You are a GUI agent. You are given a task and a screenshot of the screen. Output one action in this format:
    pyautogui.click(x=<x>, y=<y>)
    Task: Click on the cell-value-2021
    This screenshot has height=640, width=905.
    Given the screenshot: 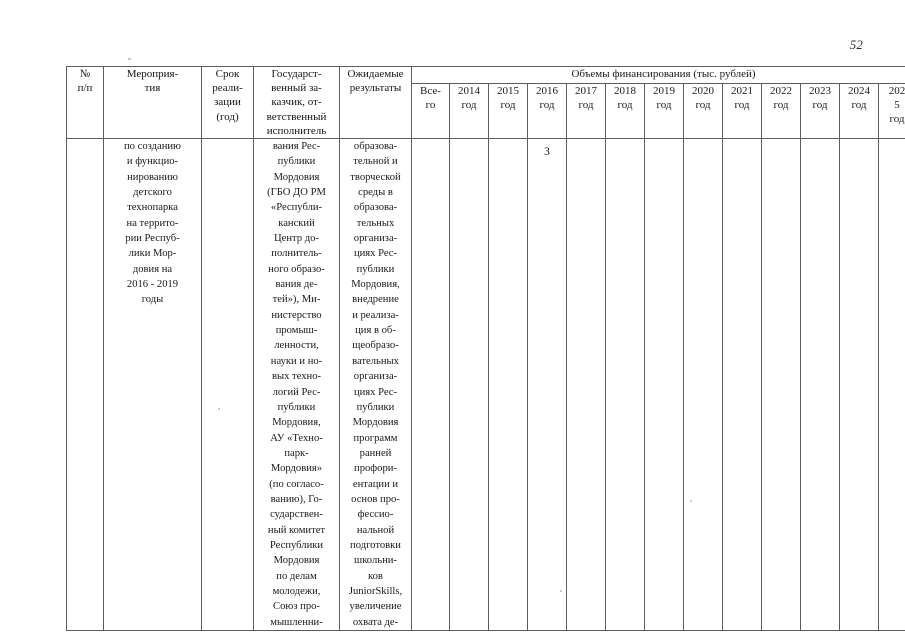 What is the action you would take?
    pyautogui.click(x=742, y=385)
    